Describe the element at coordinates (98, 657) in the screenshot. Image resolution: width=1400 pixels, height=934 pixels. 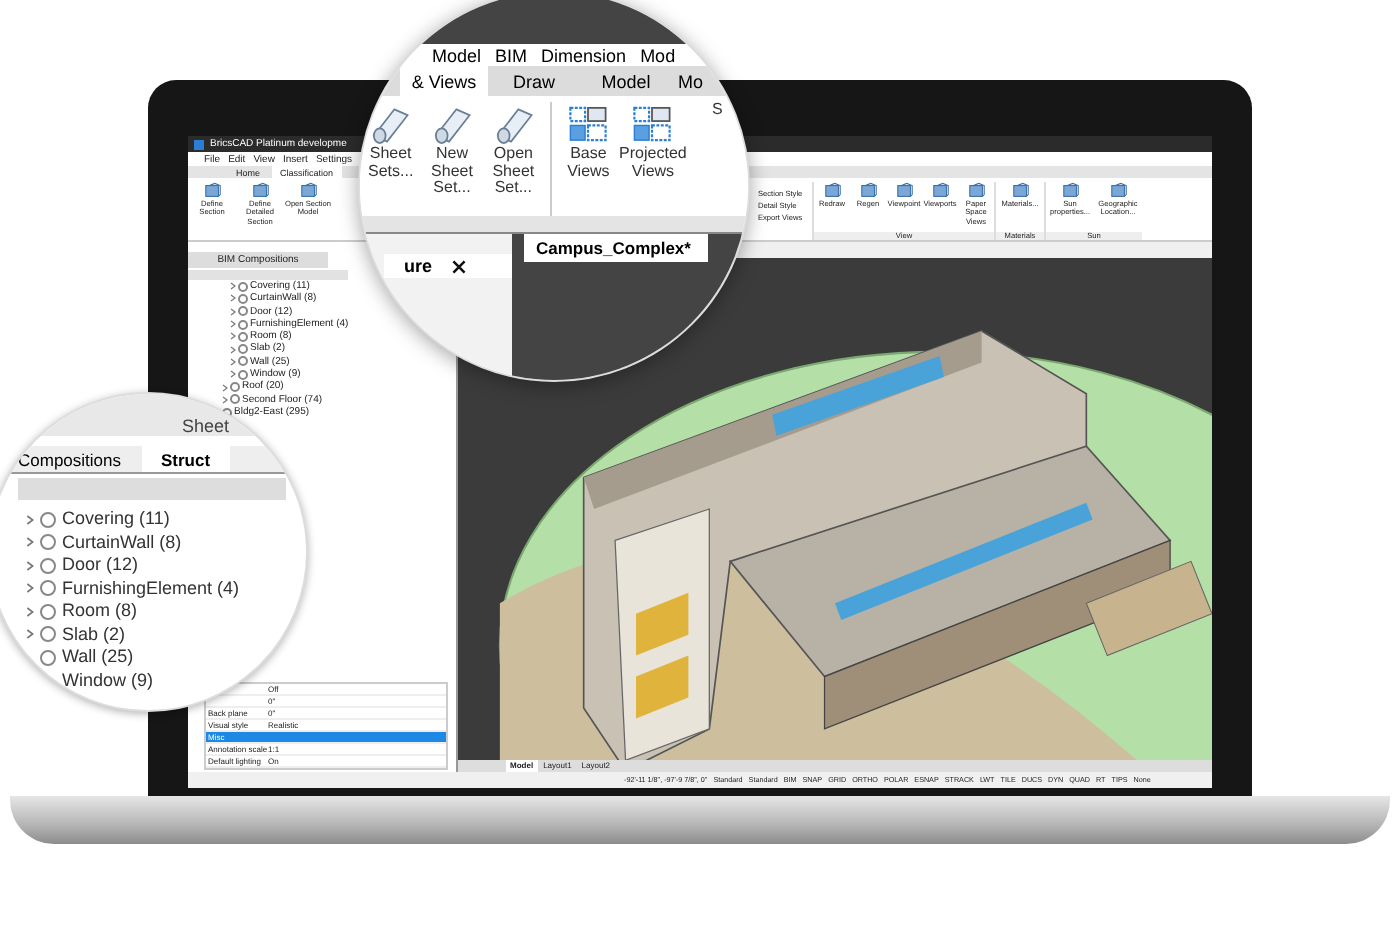
I see `tree-item: Wall (25)` at that location.